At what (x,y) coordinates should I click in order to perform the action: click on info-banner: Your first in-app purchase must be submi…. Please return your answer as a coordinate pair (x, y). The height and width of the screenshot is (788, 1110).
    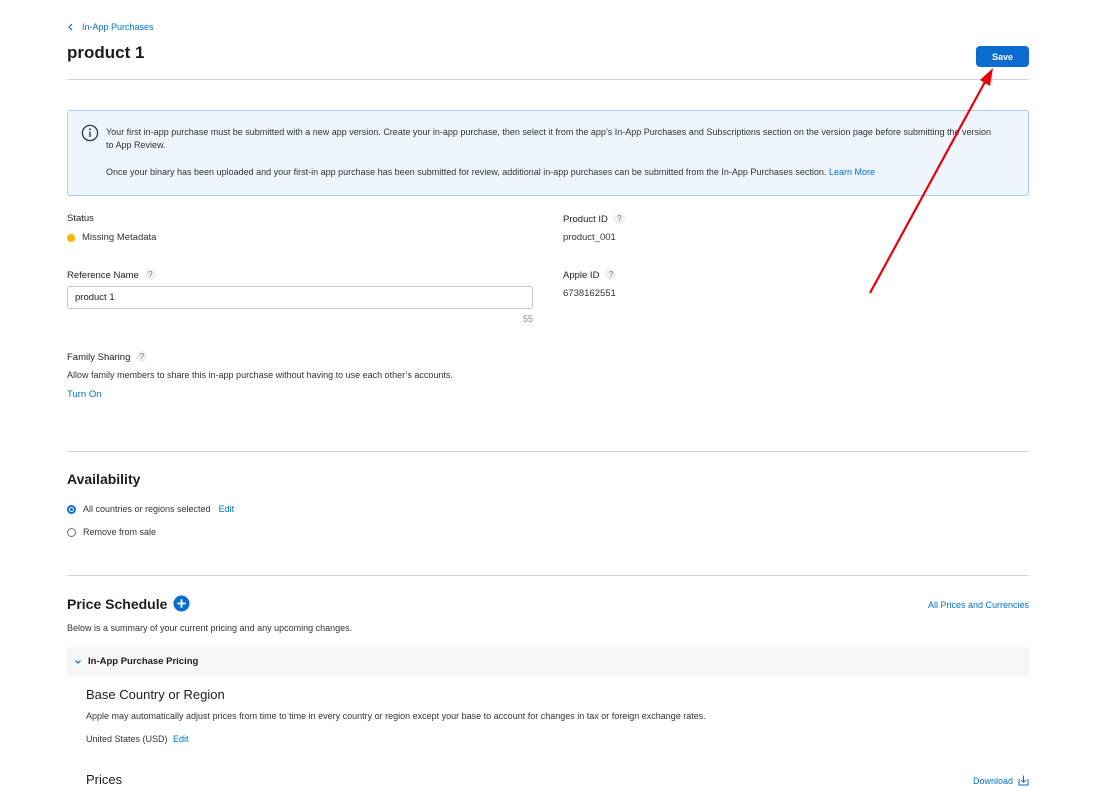
    Looking at the image, I should click on (548, 153).